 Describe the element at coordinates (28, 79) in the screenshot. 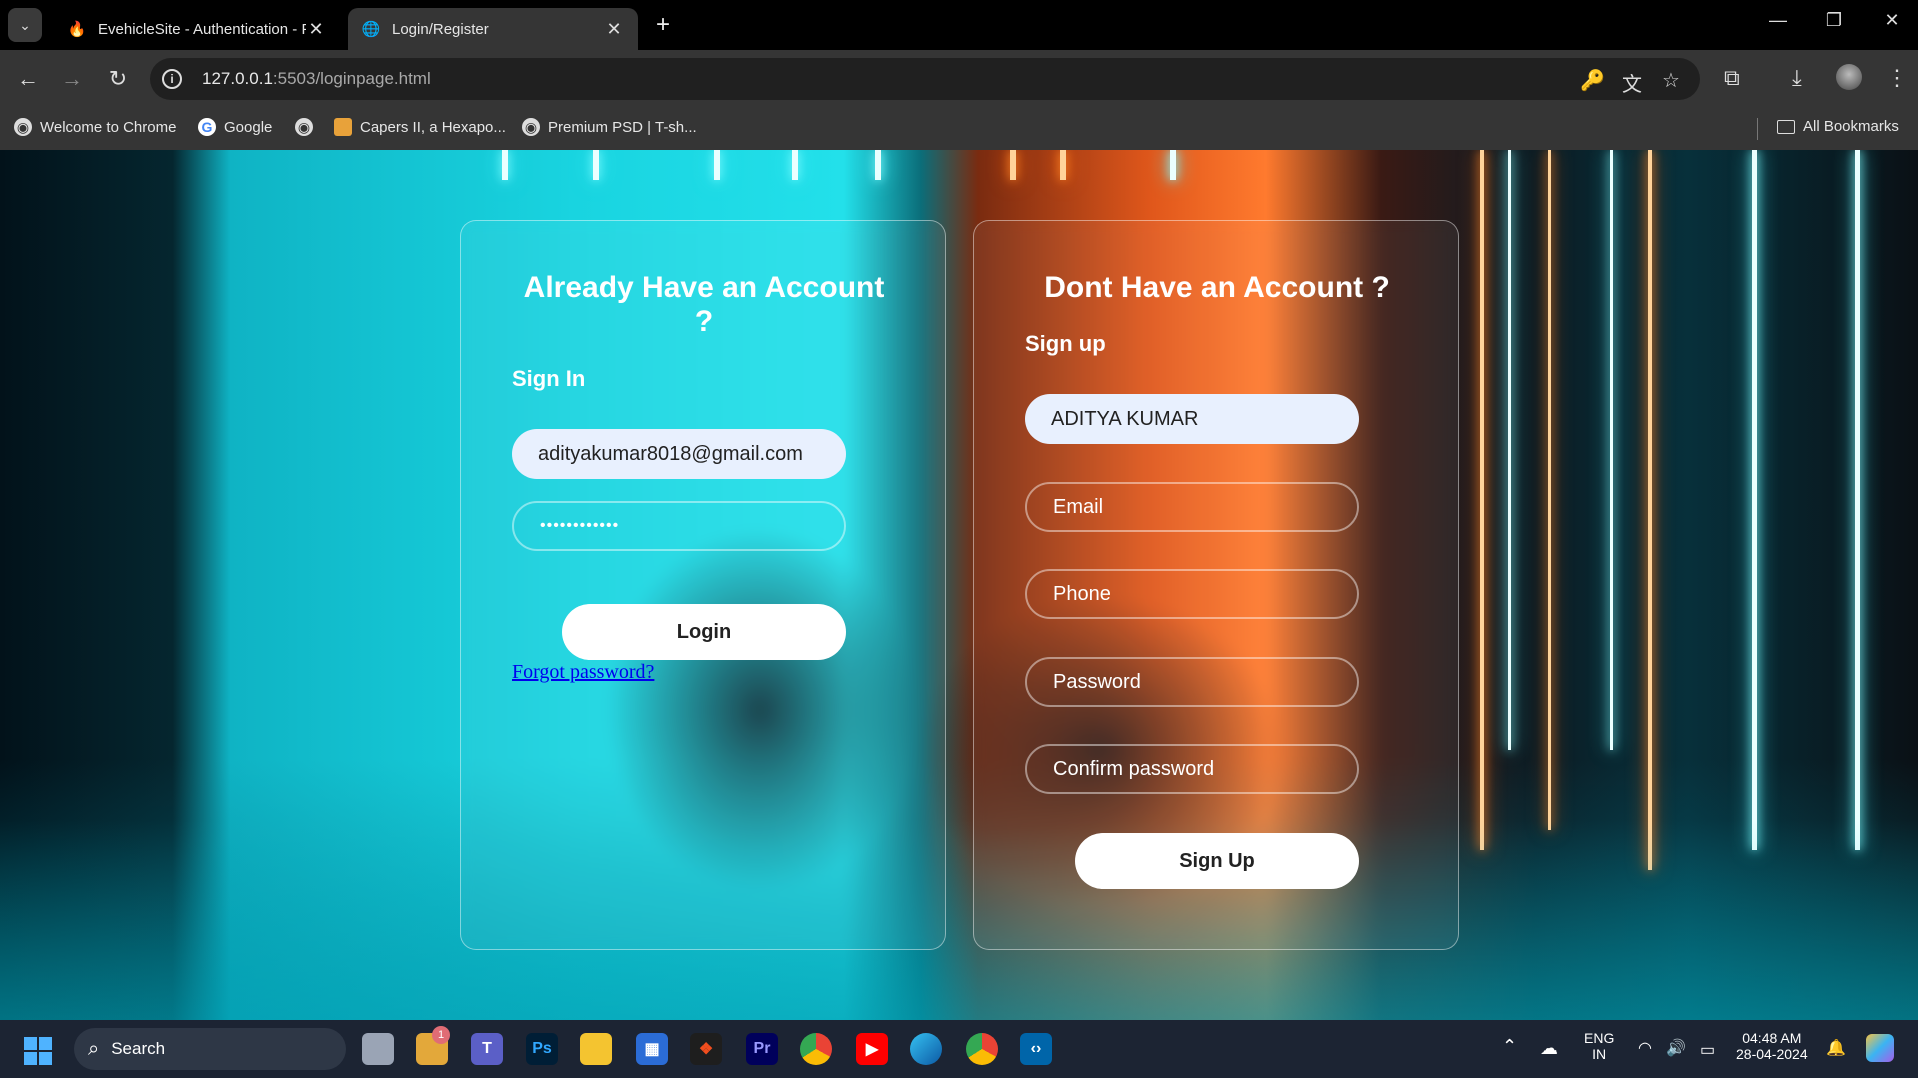

I see `back-icon: ←` at that location.